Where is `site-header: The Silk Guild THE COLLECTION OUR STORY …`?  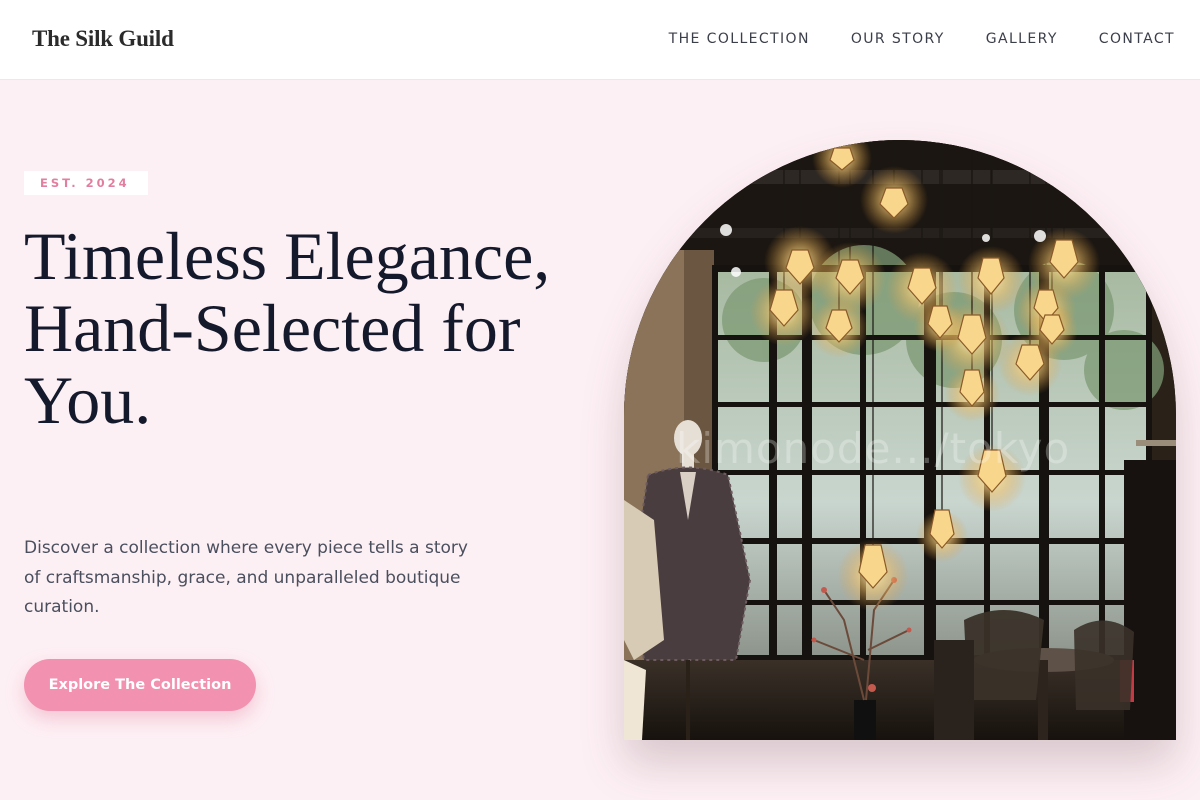
site-header: The Silk Guild THE COLLECTION OUR STORY … is located at coordinates (600, 40).